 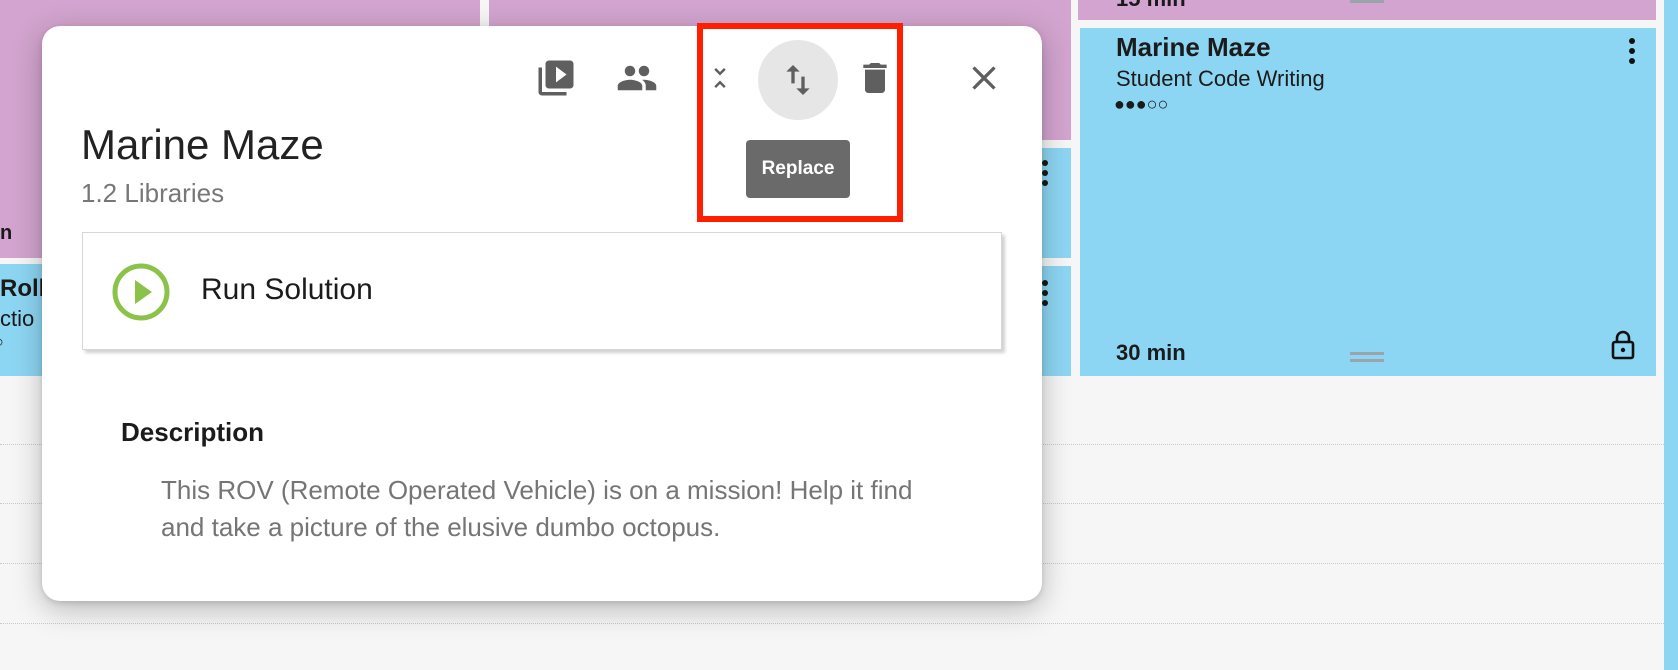 What do you see at coordinates (556, 78) in the screenshot?
I see `video-library-icon` at bounding box center [556, 78].